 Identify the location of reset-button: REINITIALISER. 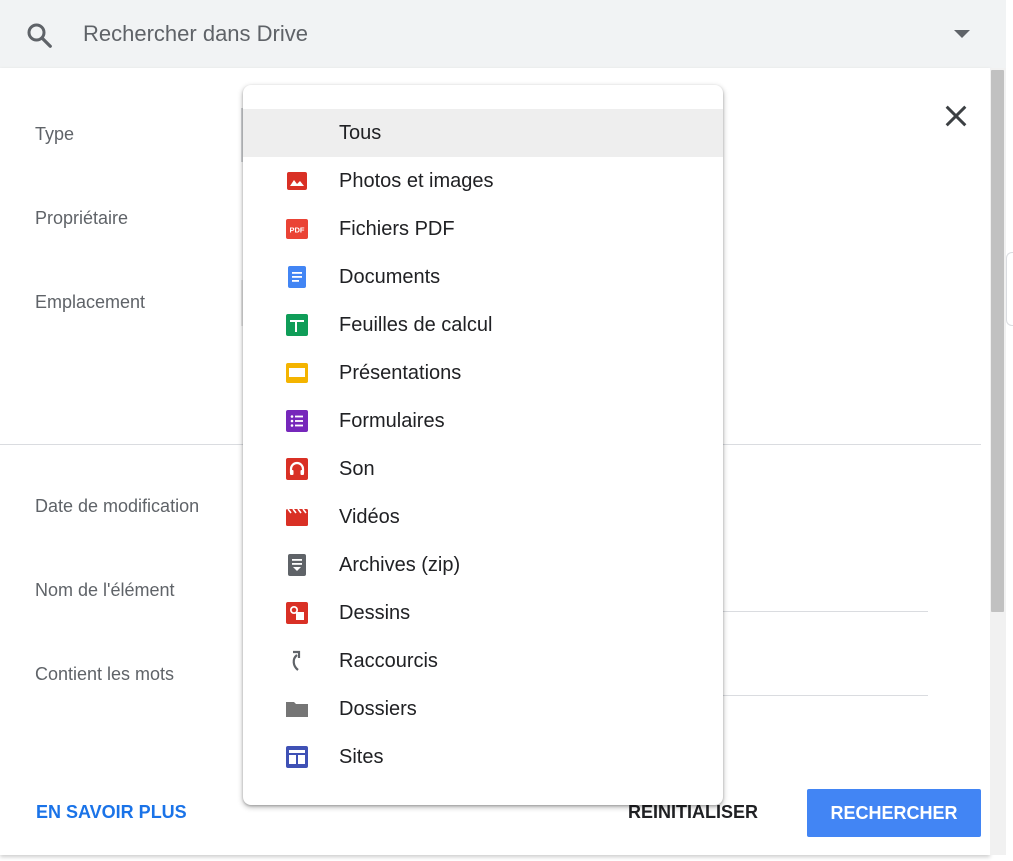
(693, 812).